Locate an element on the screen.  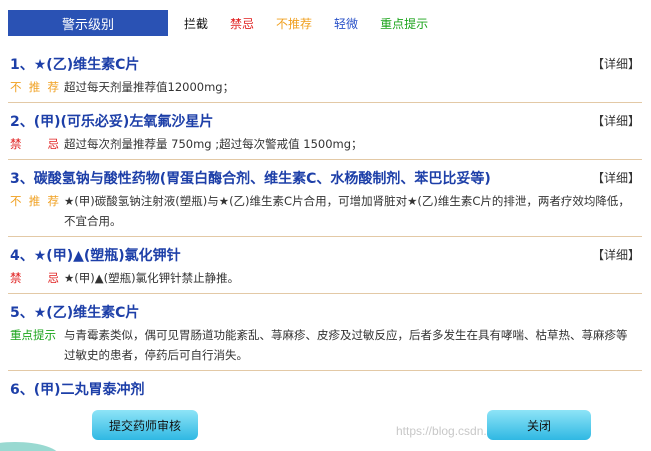
legend-item-contraindication: 禁忌 is located at coordinates (242, 23).